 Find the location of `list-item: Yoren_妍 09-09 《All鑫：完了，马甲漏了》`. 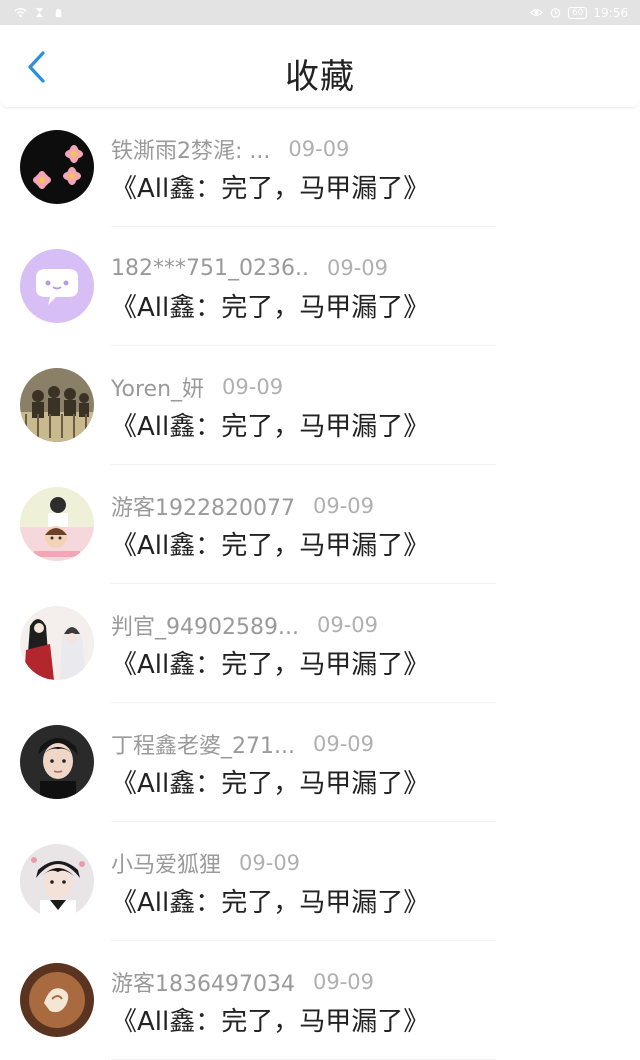

list-item: Yoren_妍 09-09 《All鑫：完了，马甲漏了》 is located at coordinates (320, 405).